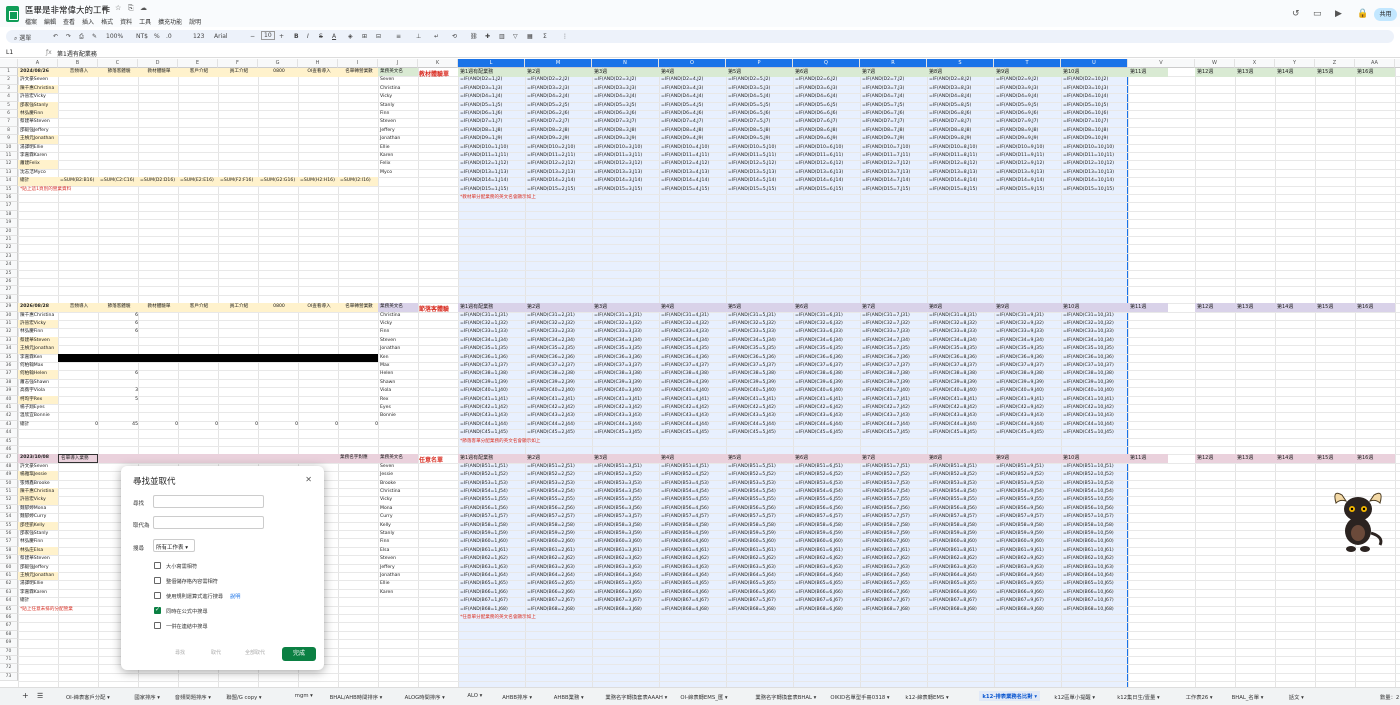 The image size is (1400, 705). Describe the element at coordinates (398, 173) in the screenshot. I see `block1-eng-name: Myco` at that location.